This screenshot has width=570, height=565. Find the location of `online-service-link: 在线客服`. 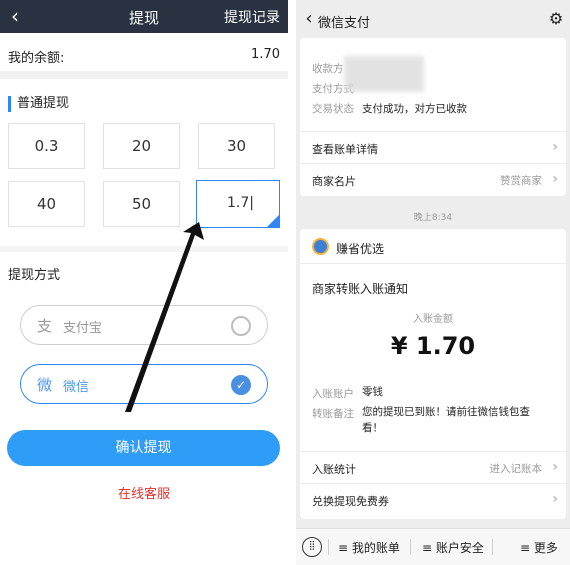

online-service-link: 在线客服 is located at coordinates (144, 492).